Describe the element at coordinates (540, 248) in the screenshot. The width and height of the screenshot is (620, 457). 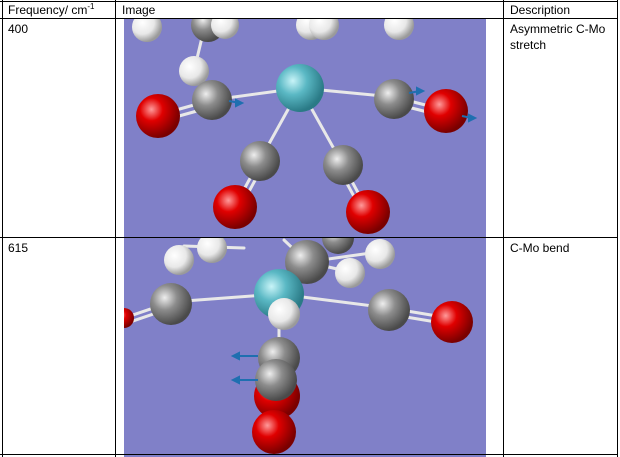
I see `row2-description: C-Mo bend` at that location.